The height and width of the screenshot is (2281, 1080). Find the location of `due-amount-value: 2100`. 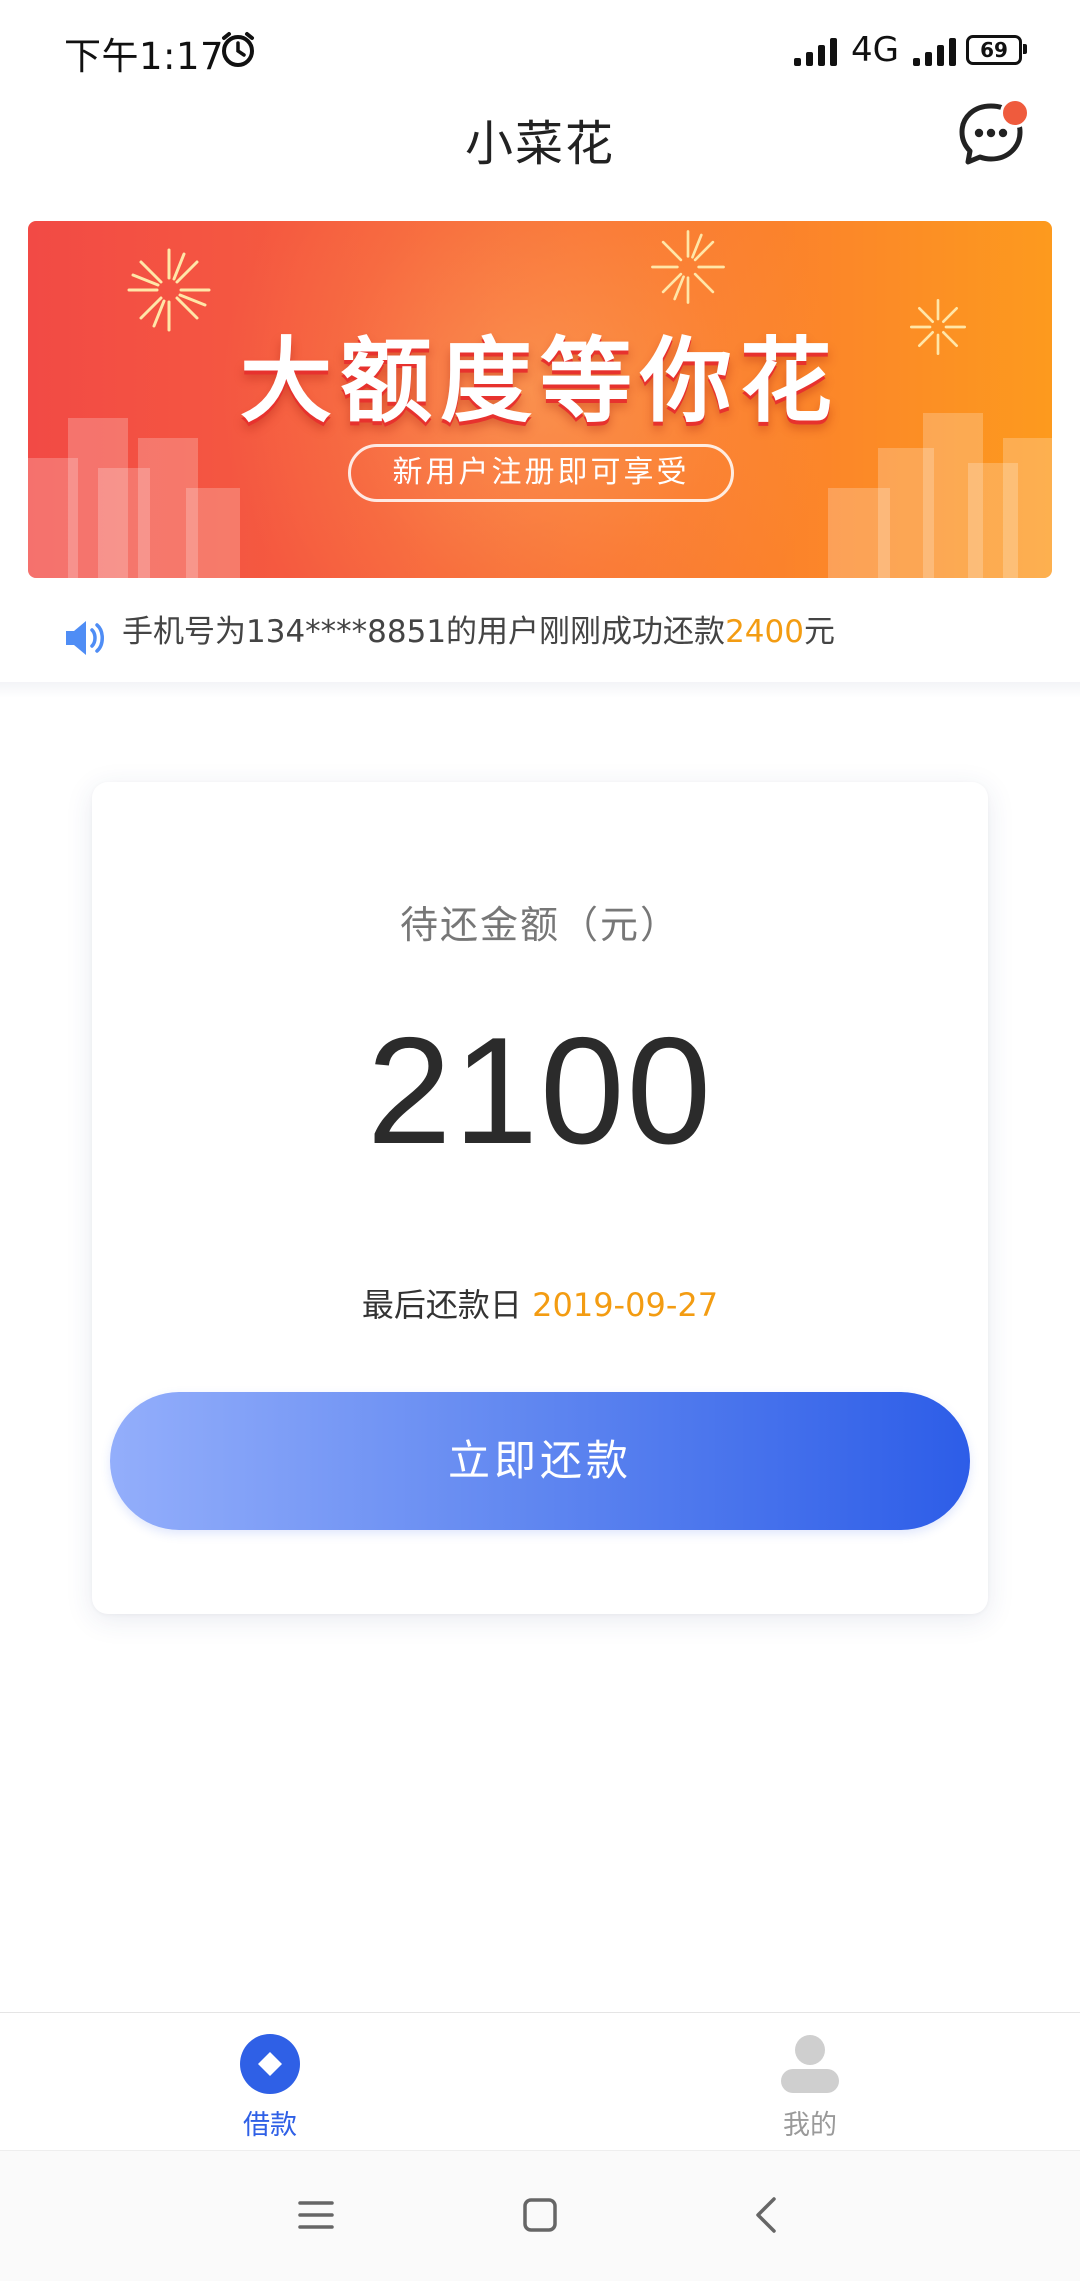

due-amount-value: 2100 is located at coordinates (540, 1091).